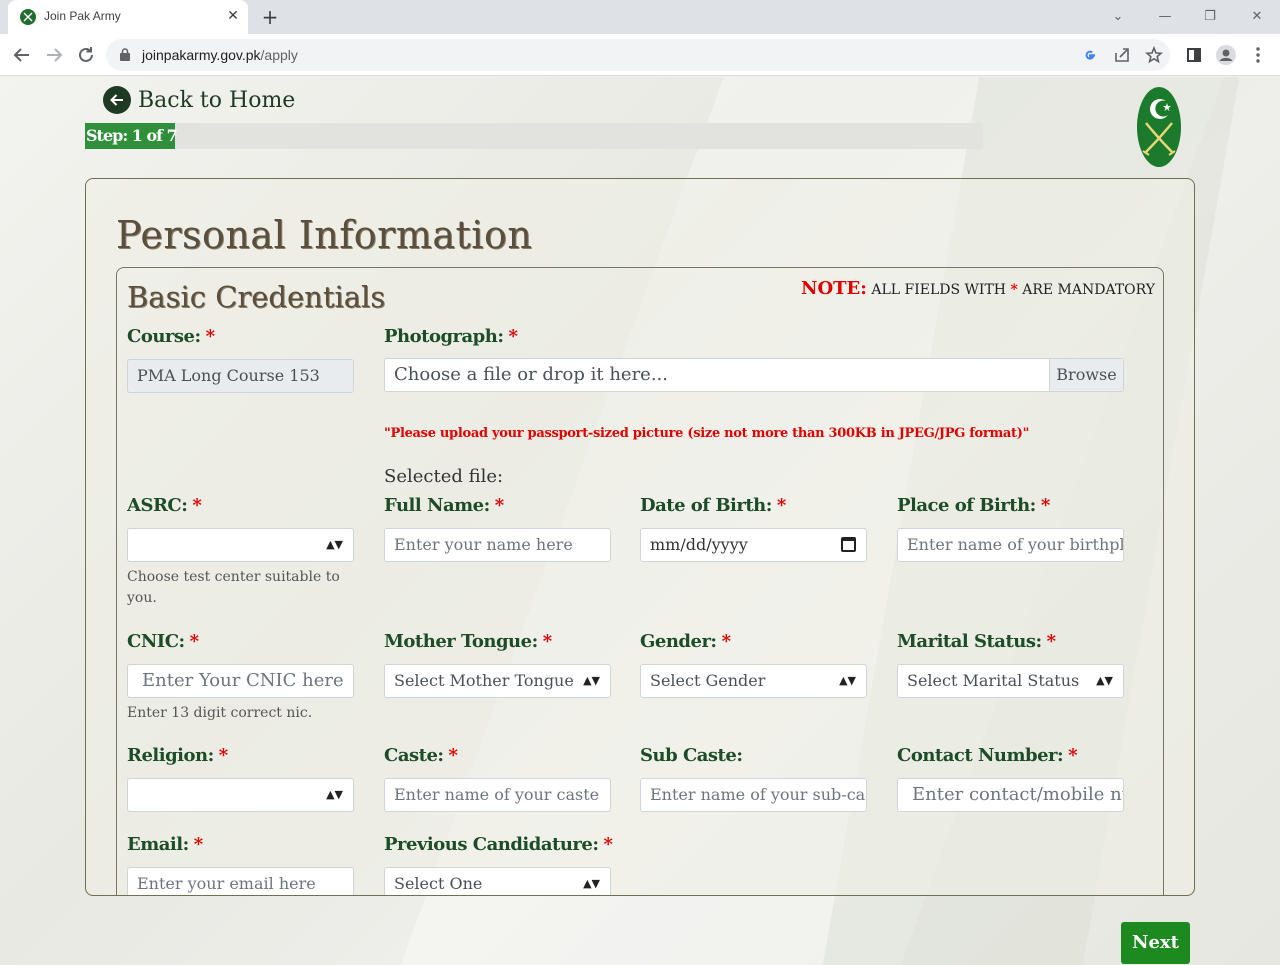 The width and height of the screenshot is (1280, 965). I want to click on google-g-icon, so click(1090, 55).